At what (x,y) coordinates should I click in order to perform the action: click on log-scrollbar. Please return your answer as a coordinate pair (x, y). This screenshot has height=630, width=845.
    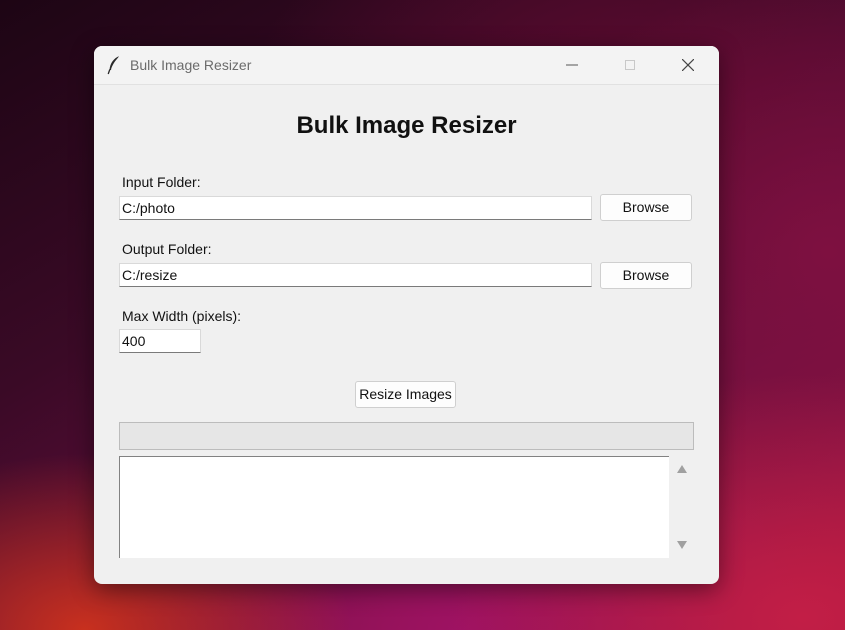
    Looking at the image, I should click on (681, 507).